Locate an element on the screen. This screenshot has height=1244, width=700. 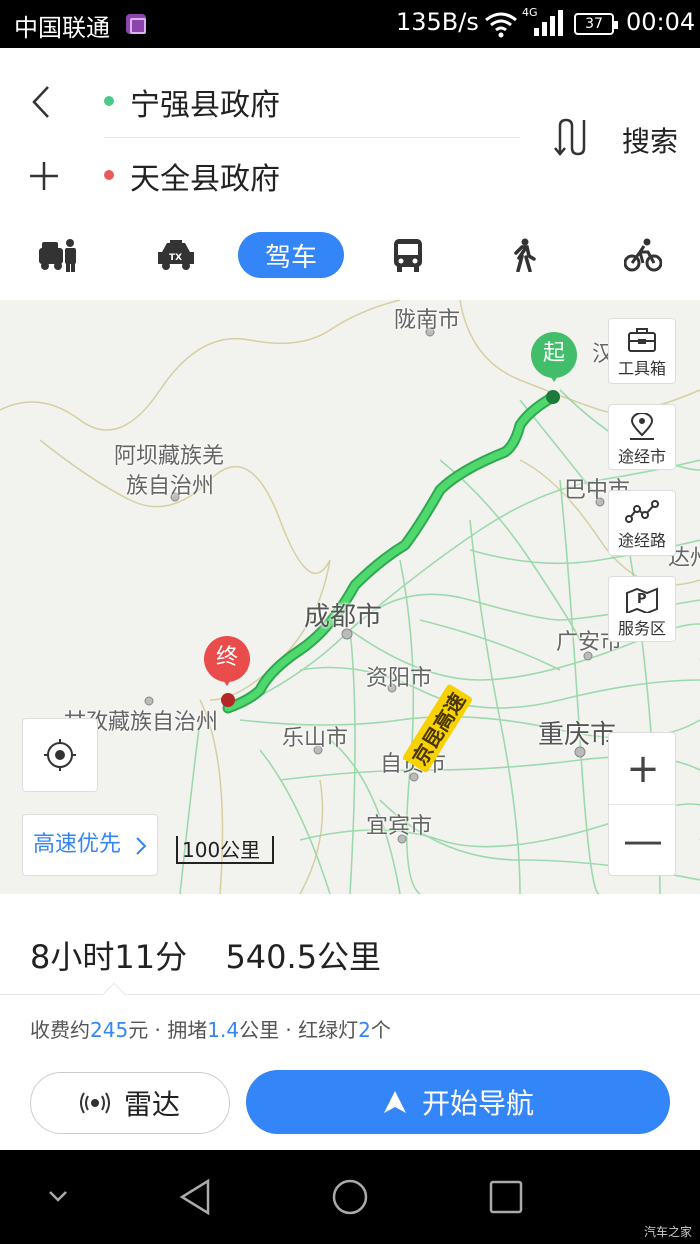
tab-bus is located at coordinates (408, 255).